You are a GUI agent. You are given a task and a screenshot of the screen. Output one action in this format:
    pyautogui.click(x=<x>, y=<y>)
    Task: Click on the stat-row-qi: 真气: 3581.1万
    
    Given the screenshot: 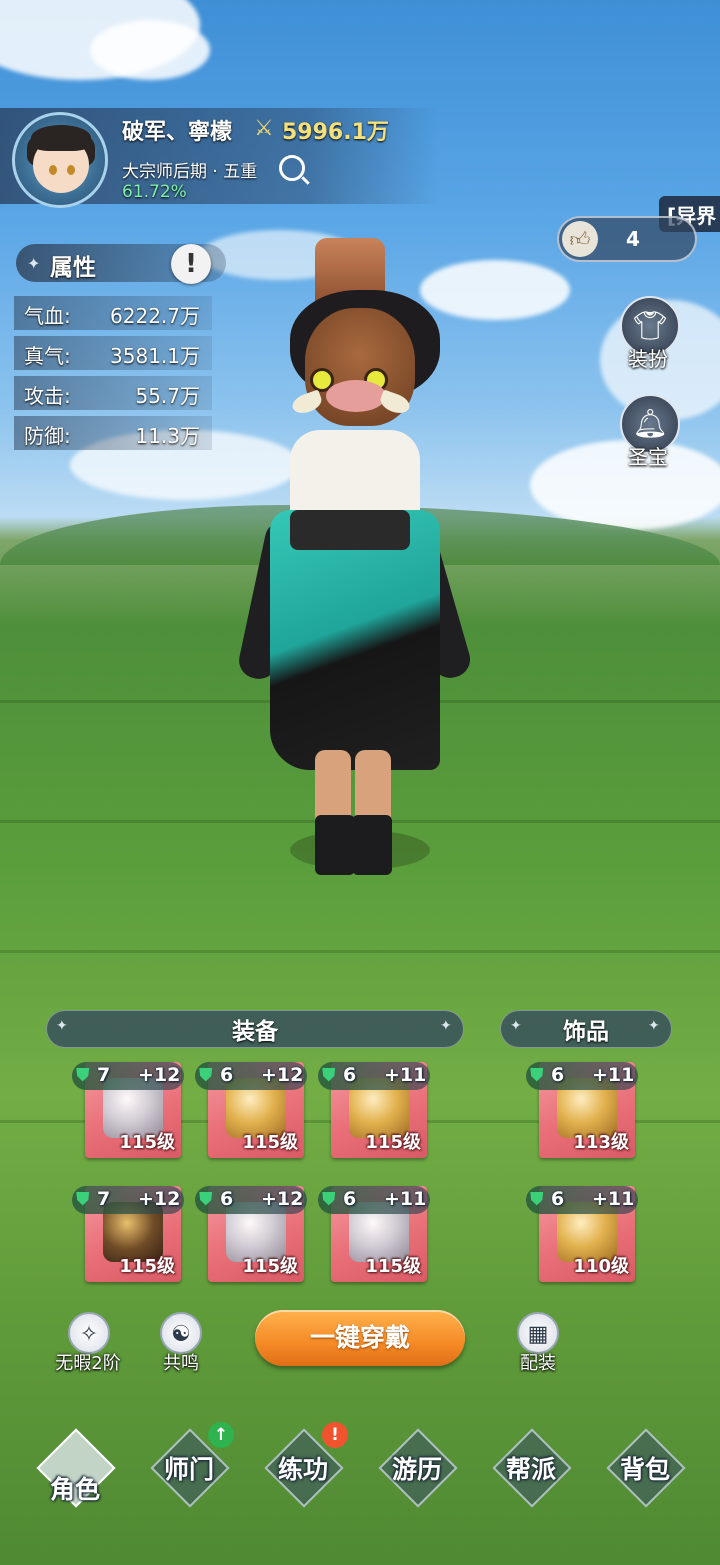 What is the action you would take?
    pyautogui.click(x=113, y=353)
    